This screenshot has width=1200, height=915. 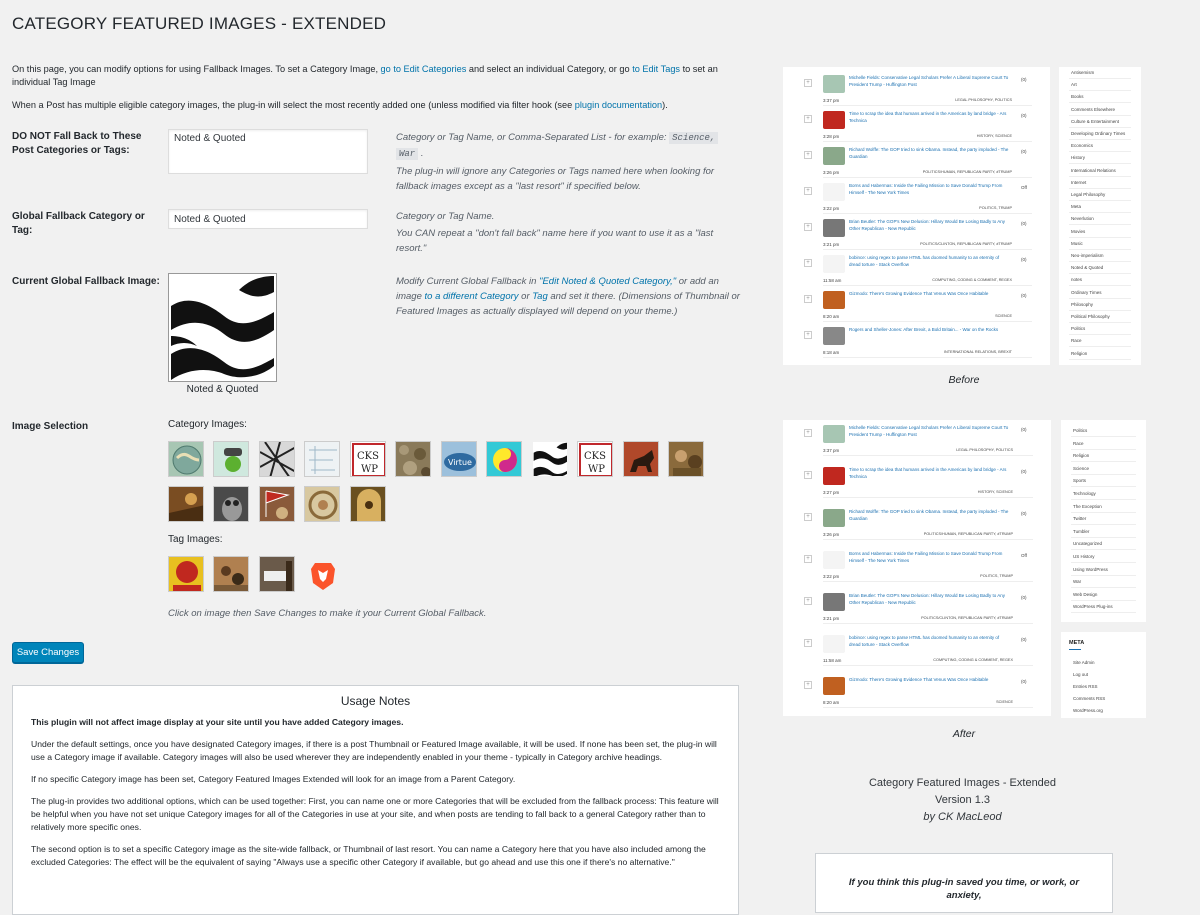 I want to click on category-link: Ordinary Times, so click(x=1086, y=292).